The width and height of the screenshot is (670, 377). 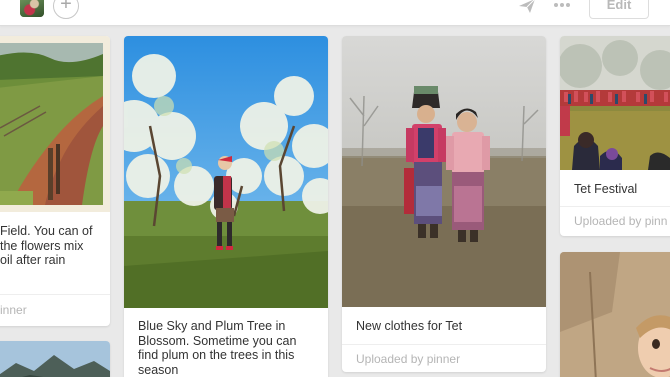 What do you see at coordinates (562, 6) in the screenshot?
I see `more-icon` at bounding box center [562, 6].